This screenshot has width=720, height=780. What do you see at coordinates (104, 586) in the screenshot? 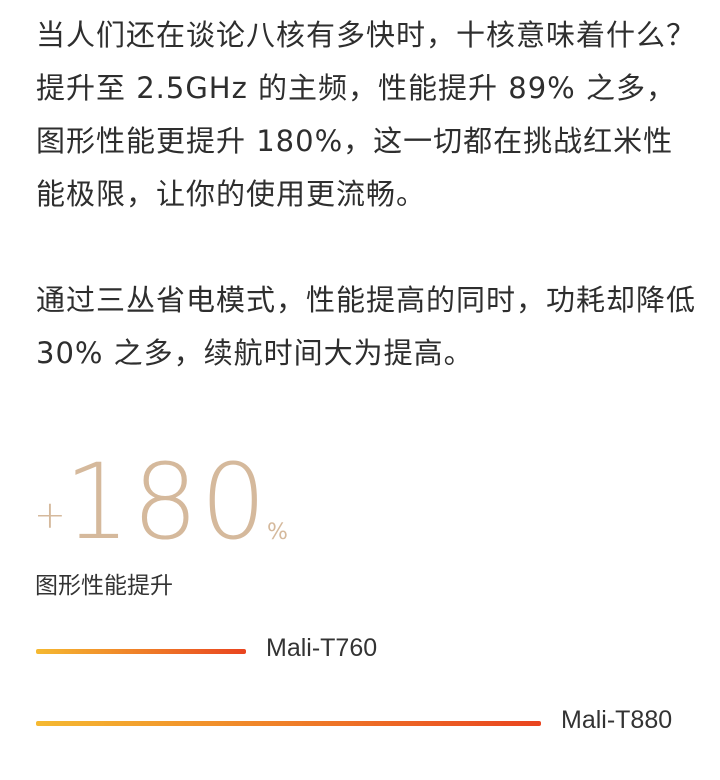
I see `stat-label: 图形性能提升` at bounding box center [104, 586].